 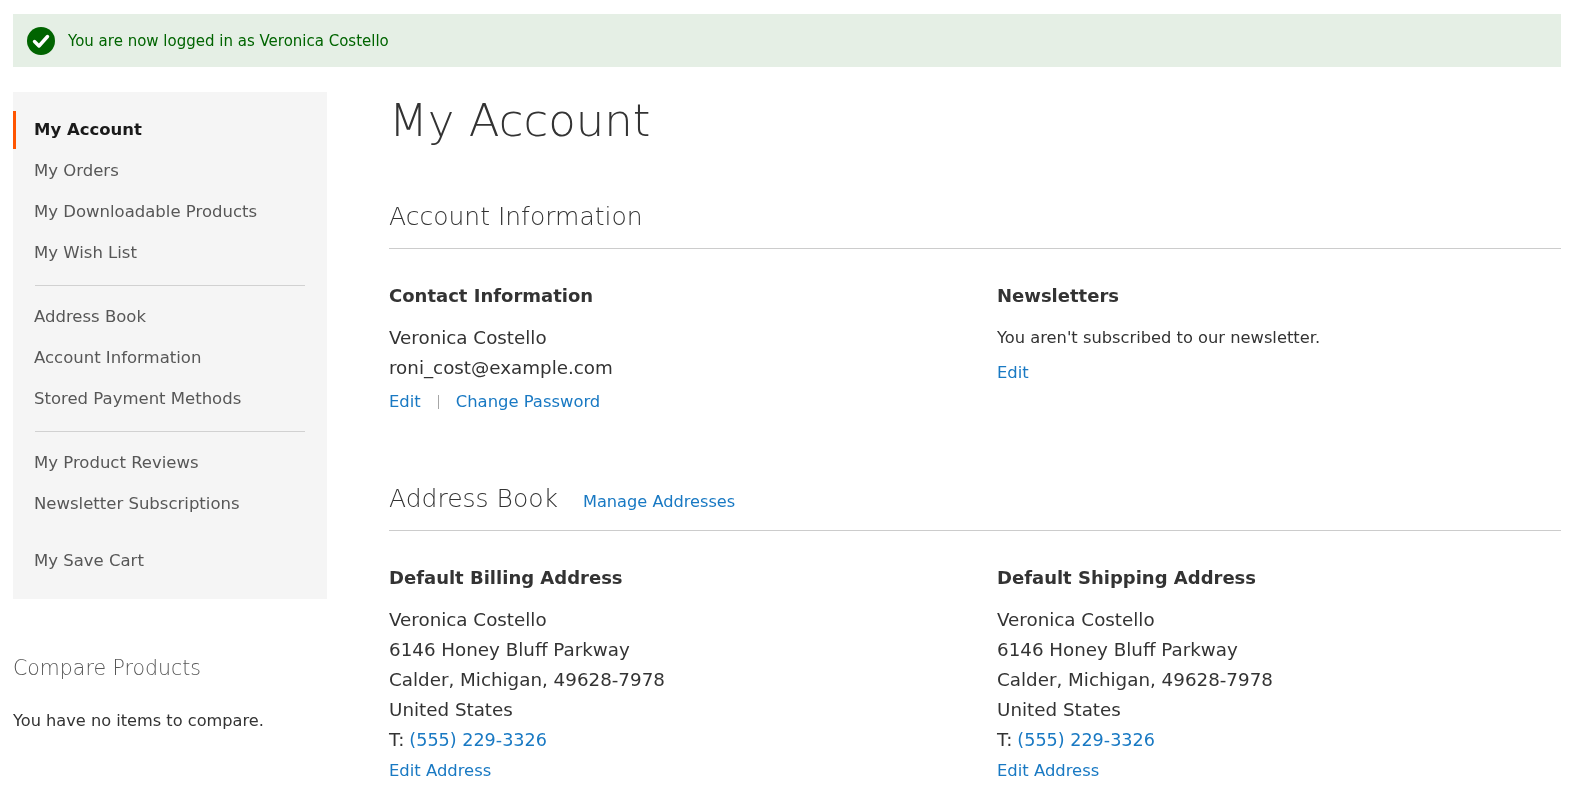 What do you see at coordinates (1159, 338) in the screenshot?
I see `newsletter-status: You aren't subscribed to our newsletter.` at bounding box center [1159, 338].